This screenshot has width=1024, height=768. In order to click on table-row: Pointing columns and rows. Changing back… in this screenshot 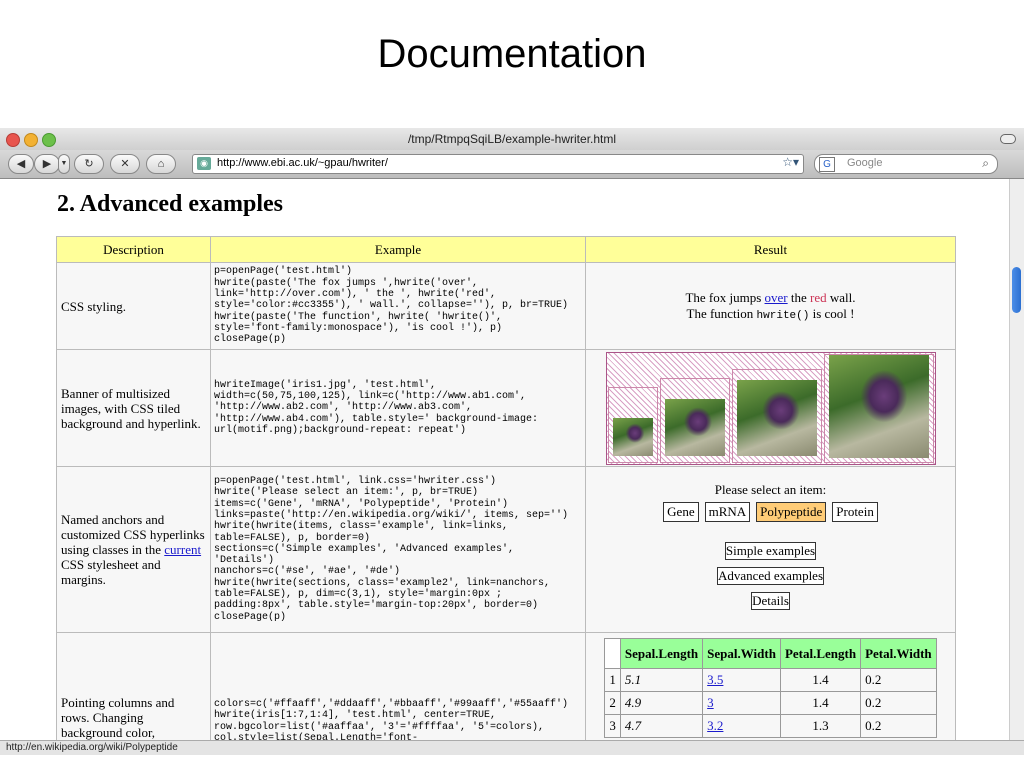, I will do `click(506, 686)`.